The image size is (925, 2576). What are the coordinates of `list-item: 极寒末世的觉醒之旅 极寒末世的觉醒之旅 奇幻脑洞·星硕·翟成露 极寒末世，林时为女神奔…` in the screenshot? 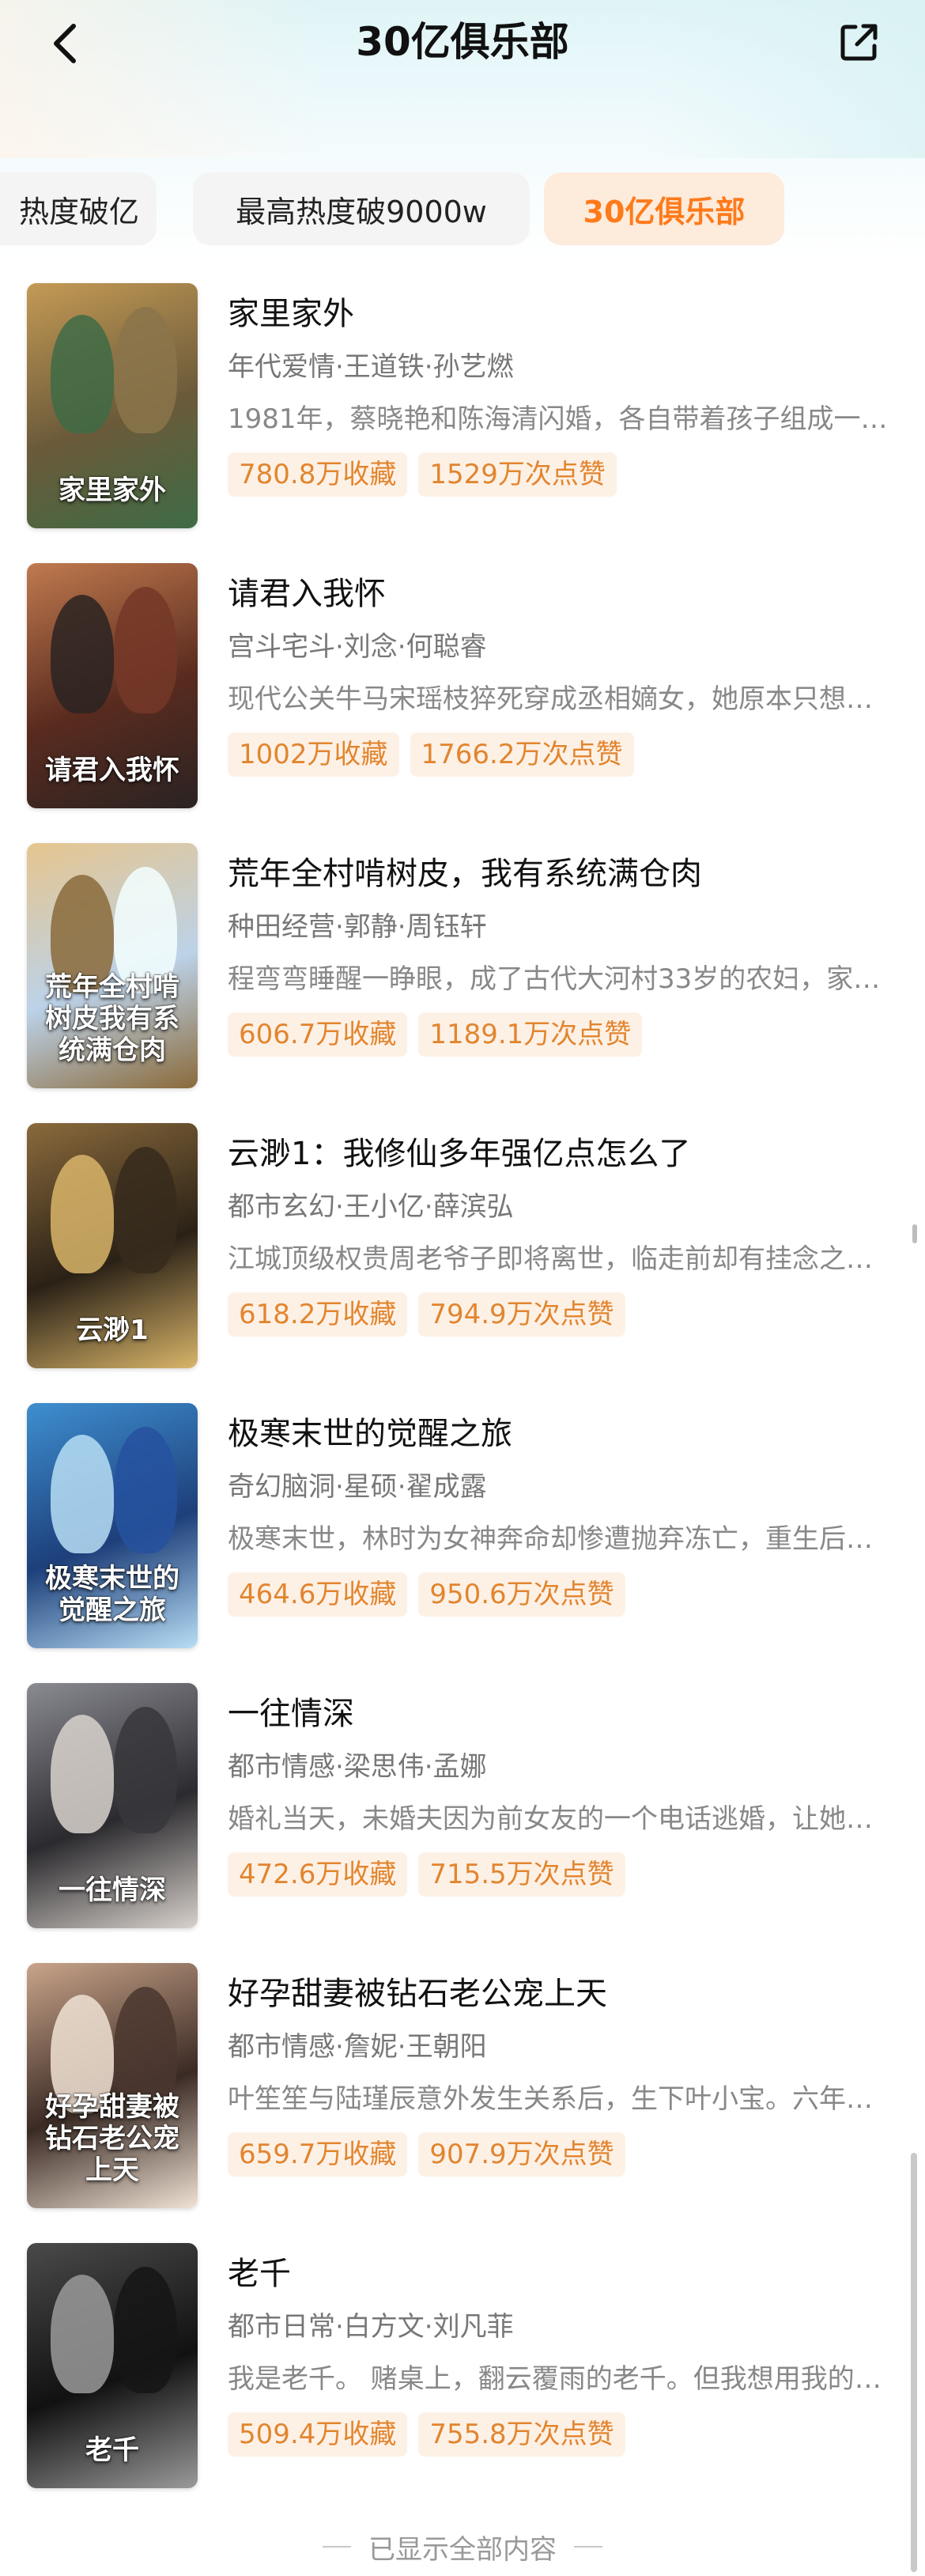 It's located at (462, 1525).